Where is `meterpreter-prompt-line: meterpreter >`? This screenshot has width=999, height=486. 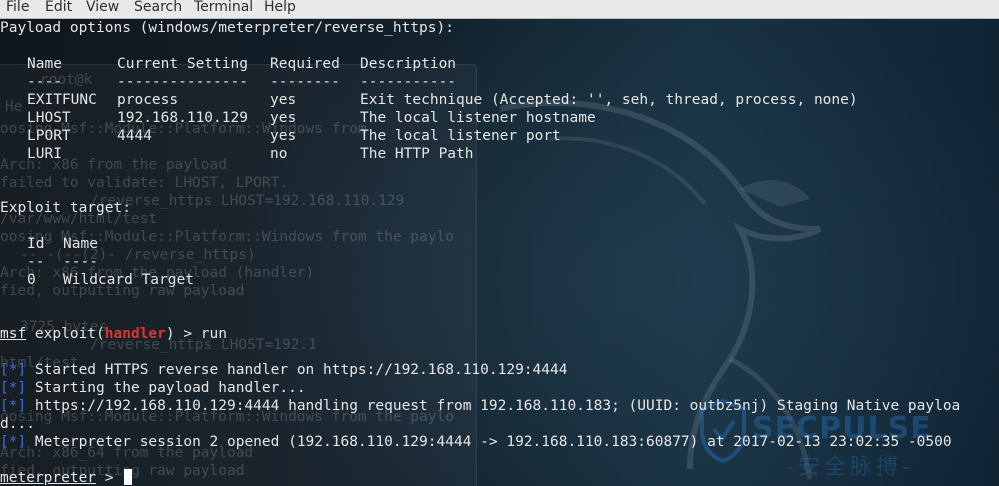
meterpreter-prompt-line: meterpreter > is located at coordinates (66, 477).